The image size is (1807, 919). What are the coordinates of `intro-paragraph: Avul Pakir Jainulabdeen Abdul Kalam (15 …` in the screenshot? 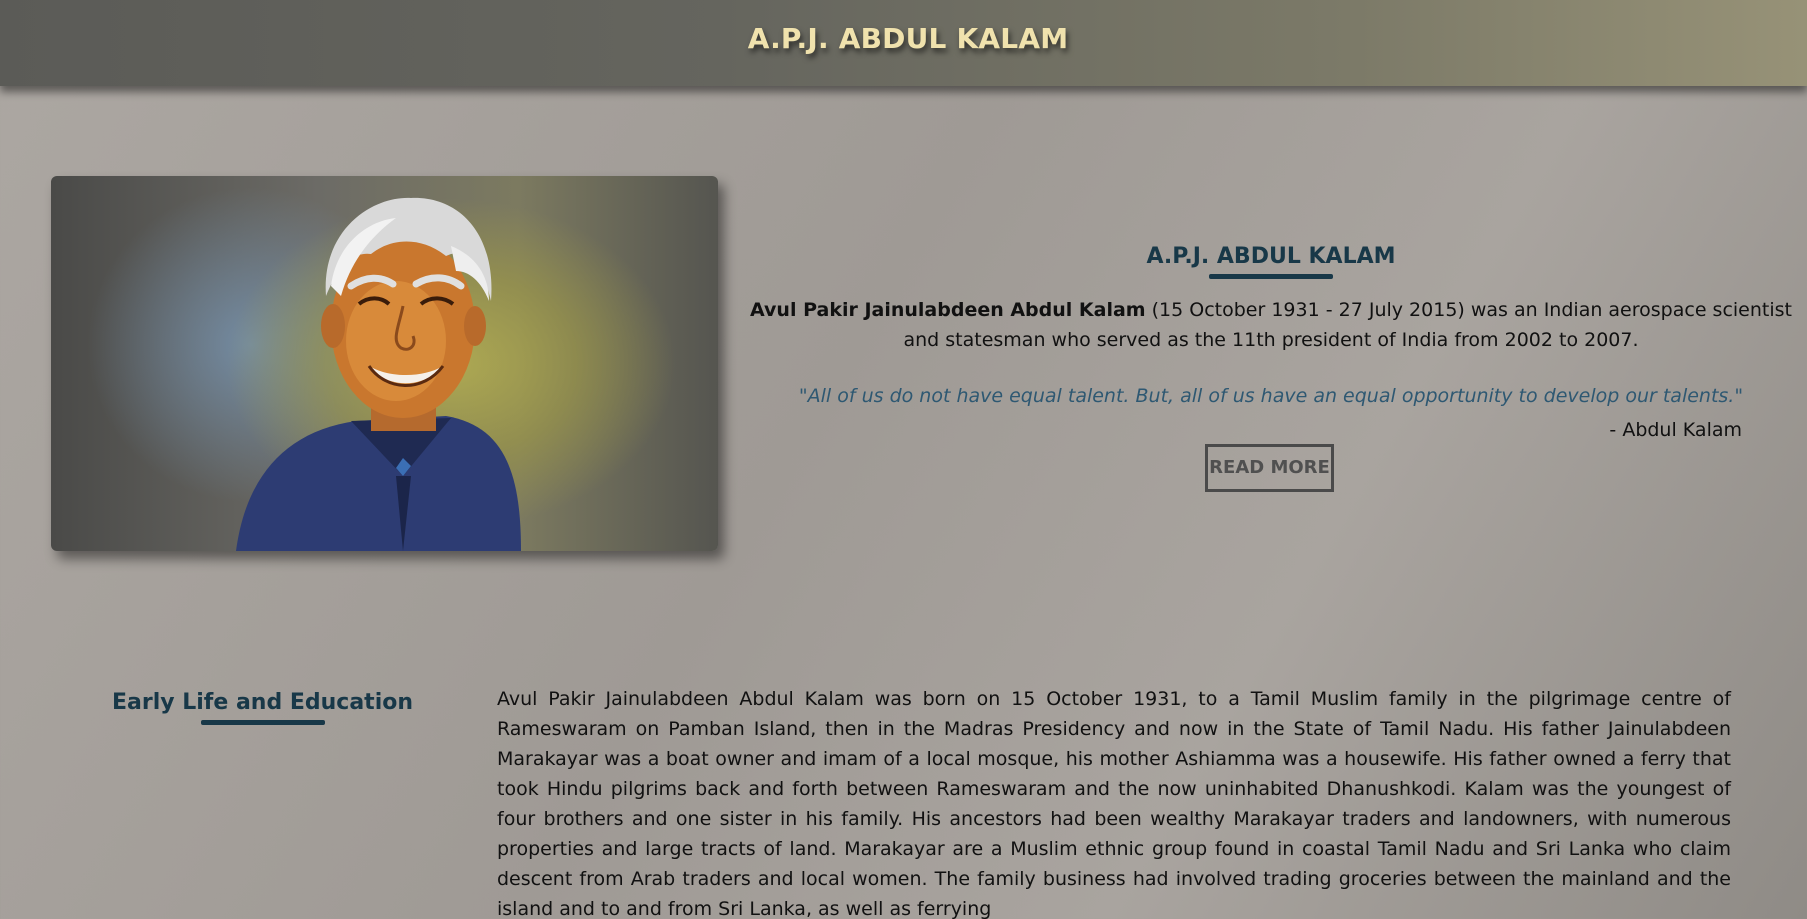 It's located at (1271, 325).